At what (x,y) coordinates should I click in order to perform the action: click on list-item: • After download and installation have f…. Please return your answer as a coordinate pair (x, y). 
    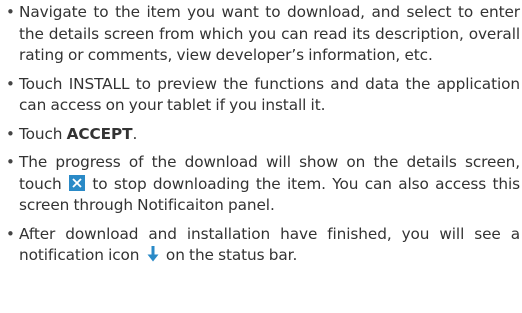
    Looking at the image, I should click on (261, 245).